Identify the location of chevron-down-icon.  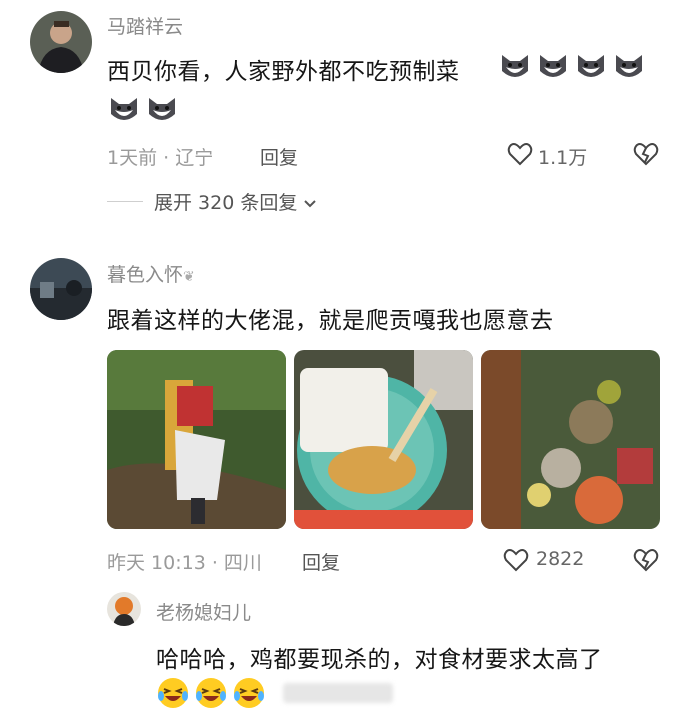
(310, 203).